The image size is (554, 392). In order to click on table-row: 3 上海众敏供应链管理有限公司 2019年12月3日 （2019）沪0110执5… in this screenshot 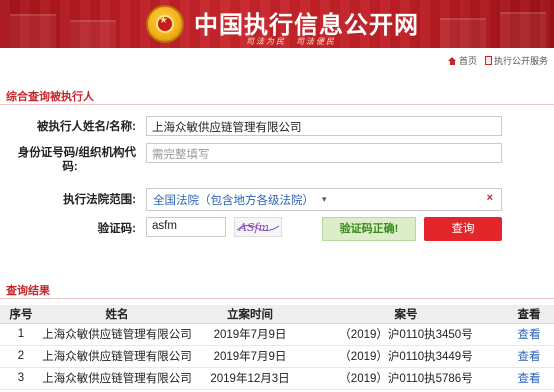, I will do `click(277, 378)`.